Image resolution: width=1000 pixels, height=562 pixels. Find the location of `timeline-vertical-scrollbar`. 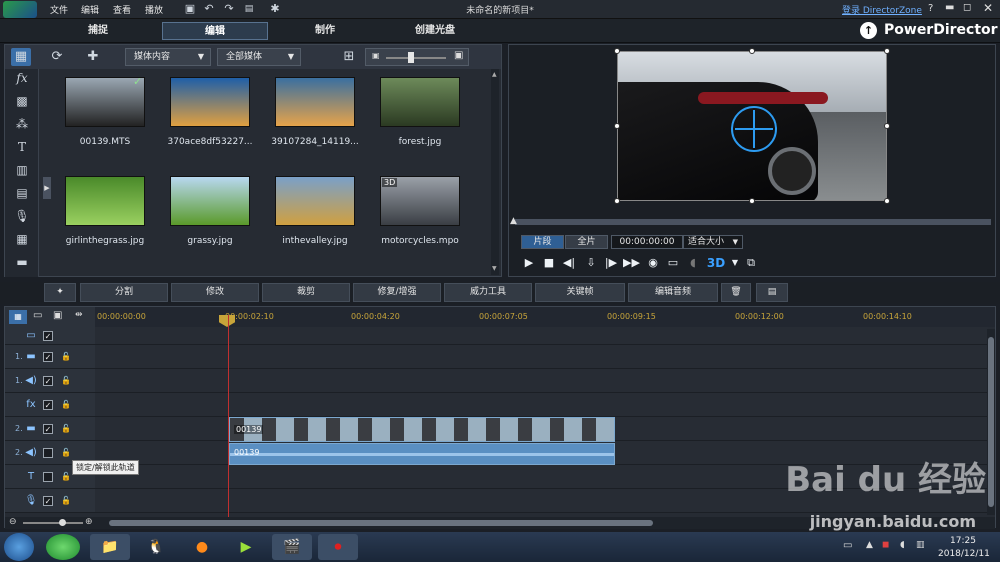

timeline-vertical-scrollbar is located at coordinates (991, 422).